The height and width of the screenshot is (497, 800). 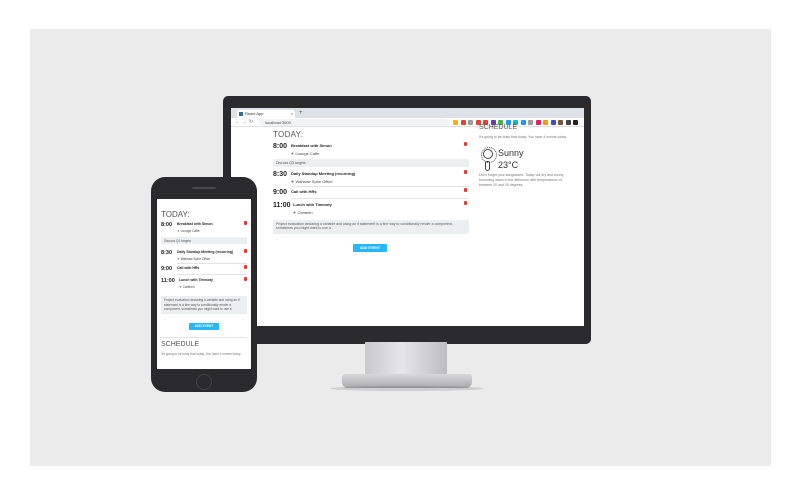 What do you see at coordinates (237, 122) in the screenshot?
I see `back-icon: ←` at bounding box center [237, 122].